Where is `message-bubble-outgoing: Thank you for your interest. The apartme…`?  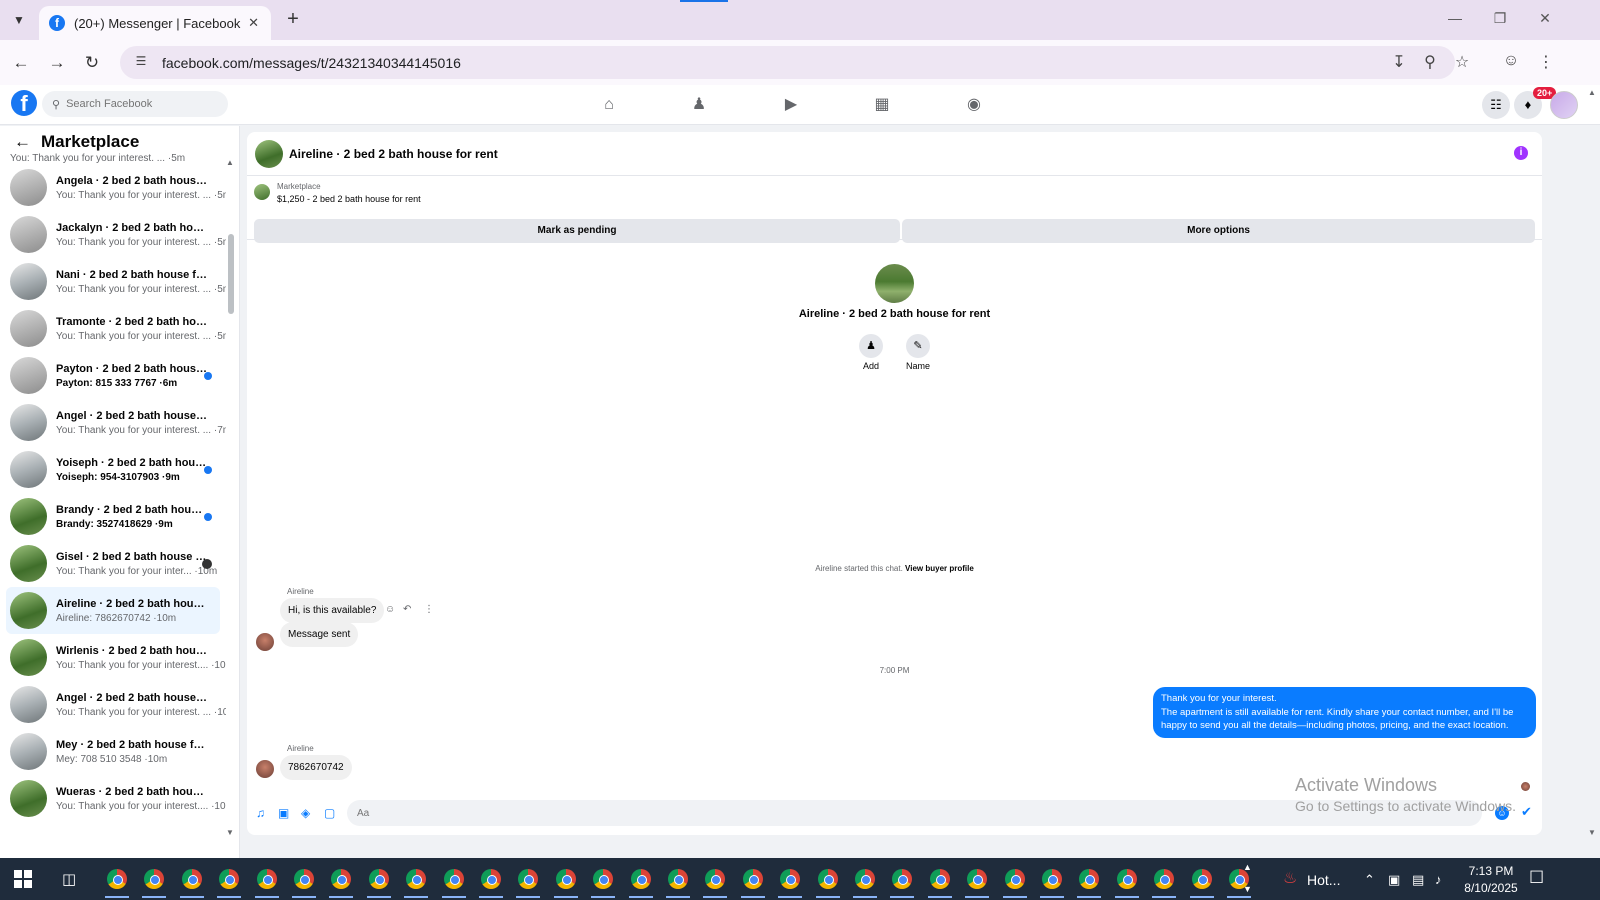 message-bubble-outgoing: Thank you for your interest. The apartme… is located at coordinates (1344, 712).